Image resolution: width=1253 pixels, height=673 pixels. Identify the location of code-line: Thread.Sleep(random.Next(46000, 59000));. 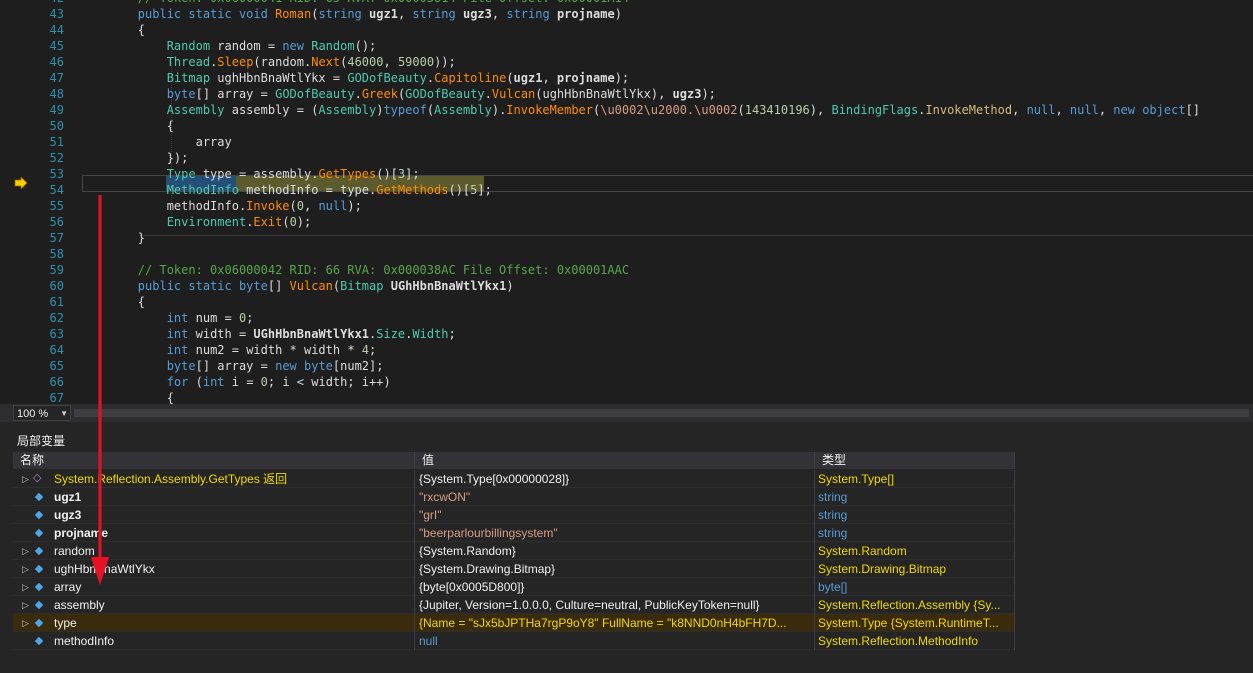
(268, 62).